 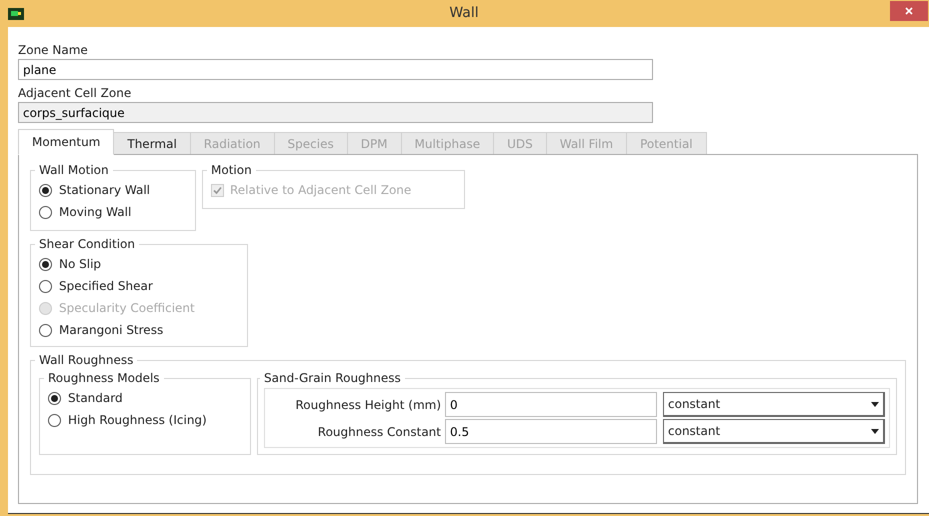 What do you see at coordinates (66, 142) in the screenshot?
I see `tab: Momentum` at bounding box center [66, 142].